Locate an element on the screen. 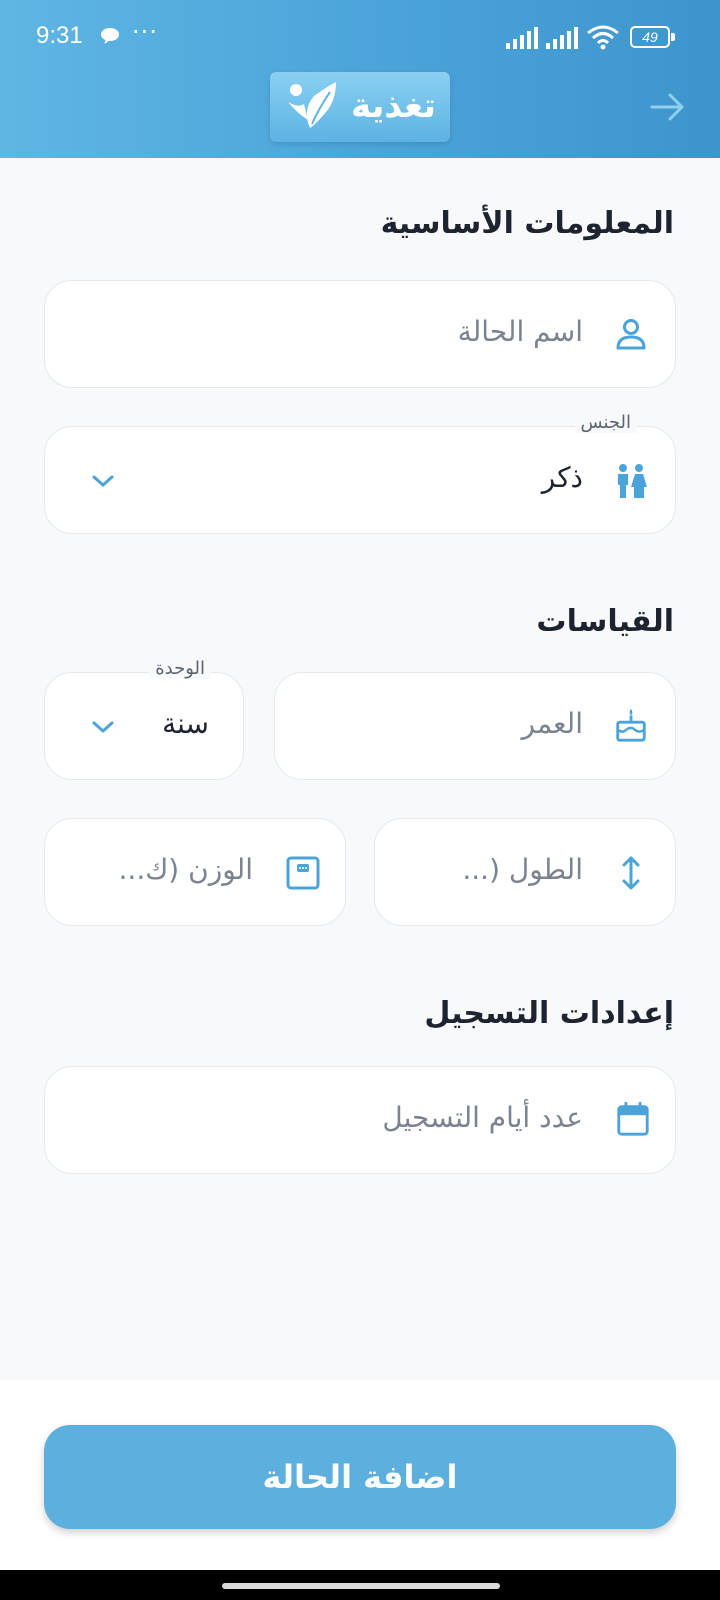 The height and width of the screenshot is (1600, 720). back-arrow-icon is located at coordinates (668, 107).